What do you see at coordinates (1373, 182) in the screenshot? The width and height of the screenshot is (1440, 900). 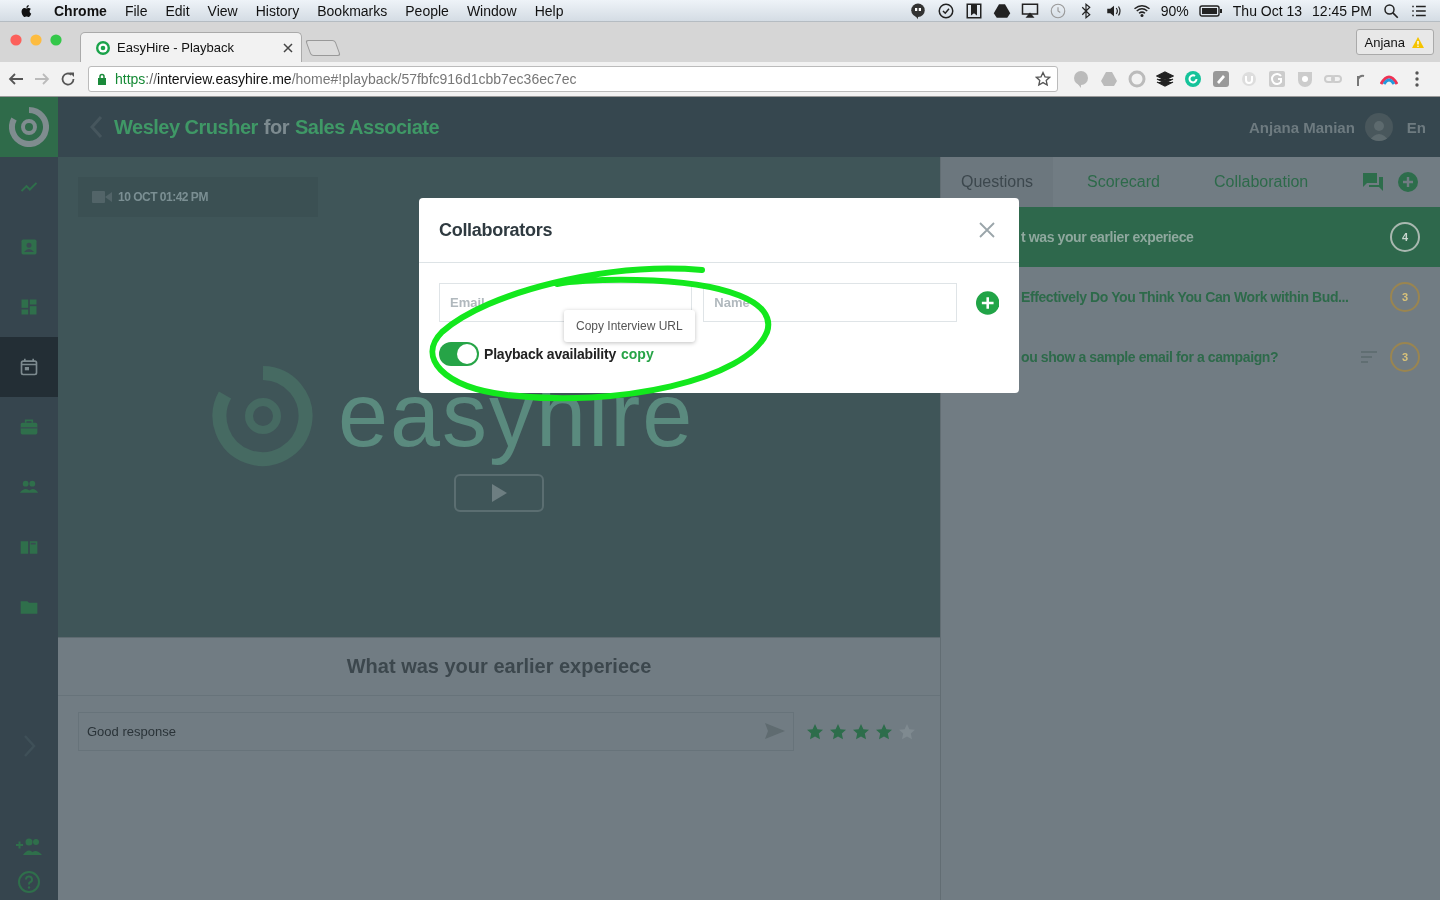 I see `chat-bubbles-icon` at bounding box center [1373, 182].